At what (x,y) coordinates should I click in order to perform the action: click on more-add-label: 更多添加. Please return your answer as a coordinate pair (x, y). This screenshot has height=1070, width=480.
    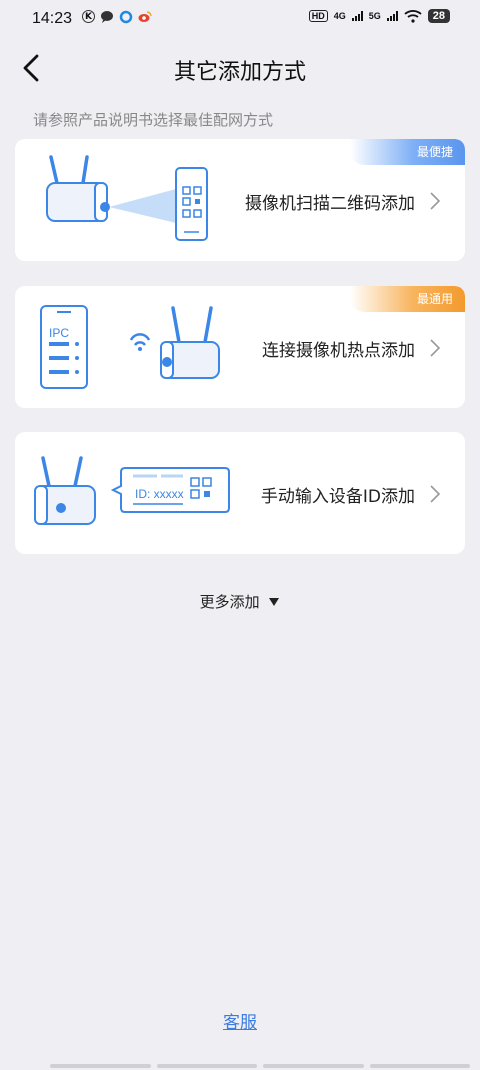
    Looking at the image, I should click on (229, 602).